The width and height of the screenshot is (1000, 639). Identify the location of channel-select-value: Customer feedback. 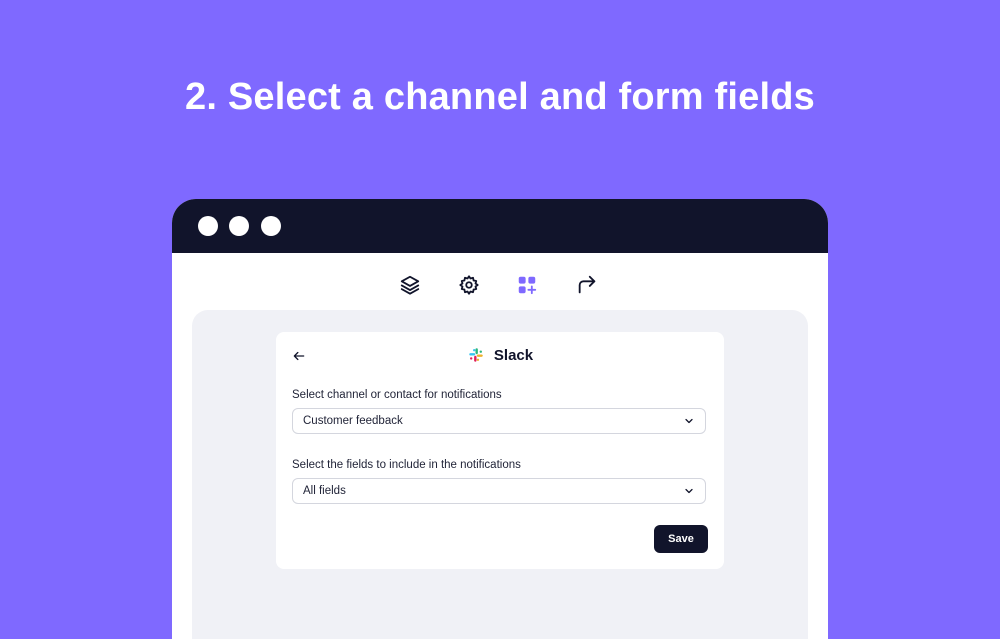
(353, 421).